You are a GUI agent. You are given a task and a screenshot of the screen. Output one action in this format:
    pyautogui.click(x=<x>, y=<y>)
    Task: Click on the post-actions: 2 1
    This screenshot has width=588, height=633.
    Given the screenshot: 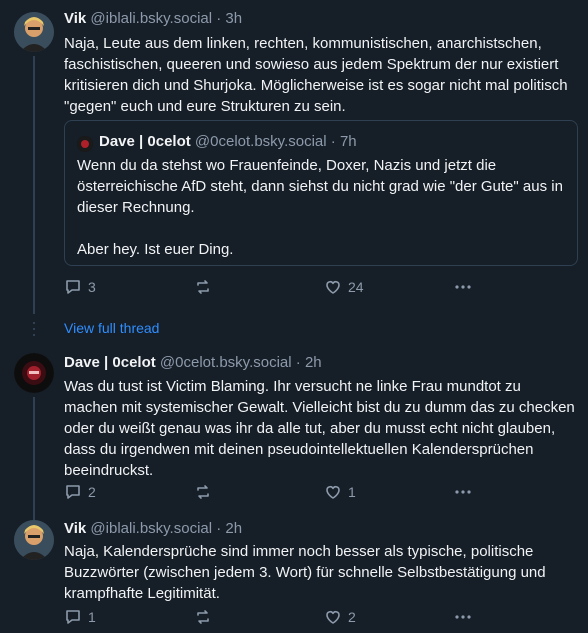 What is the action you would take?
    pyautogui.click(x=274, y=493)
    